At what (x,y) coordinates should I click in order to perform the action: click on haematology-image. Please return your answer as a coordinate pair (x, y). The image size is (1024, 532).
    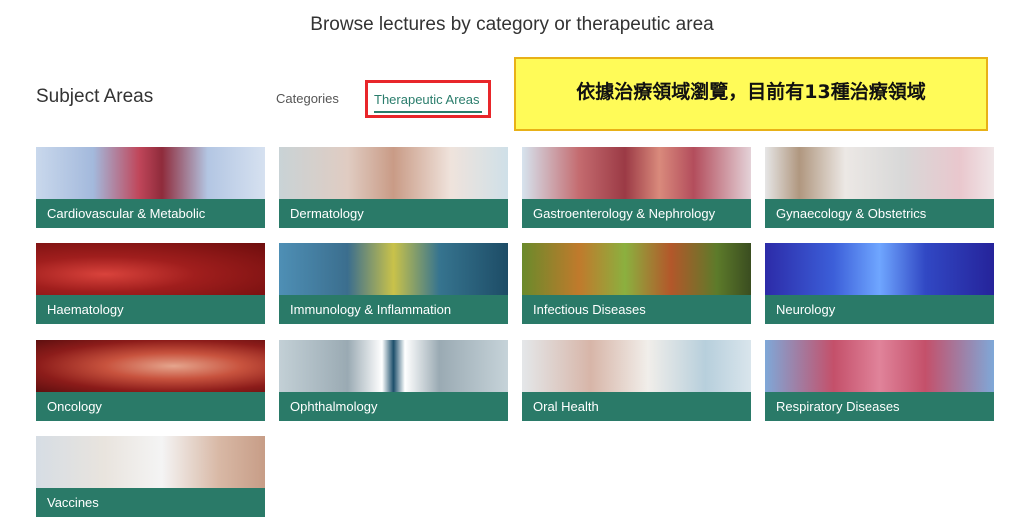
    Looking at the image, I should click on (150, 269).